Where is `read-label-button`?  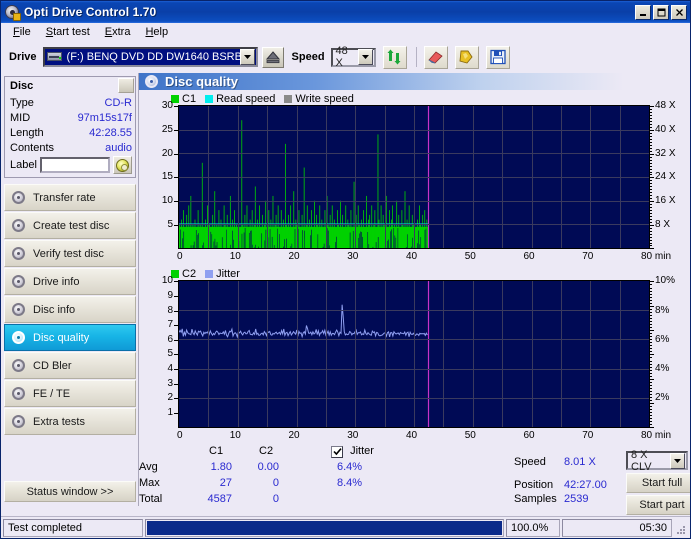 read-label-button is located at coordinates (122, 165).